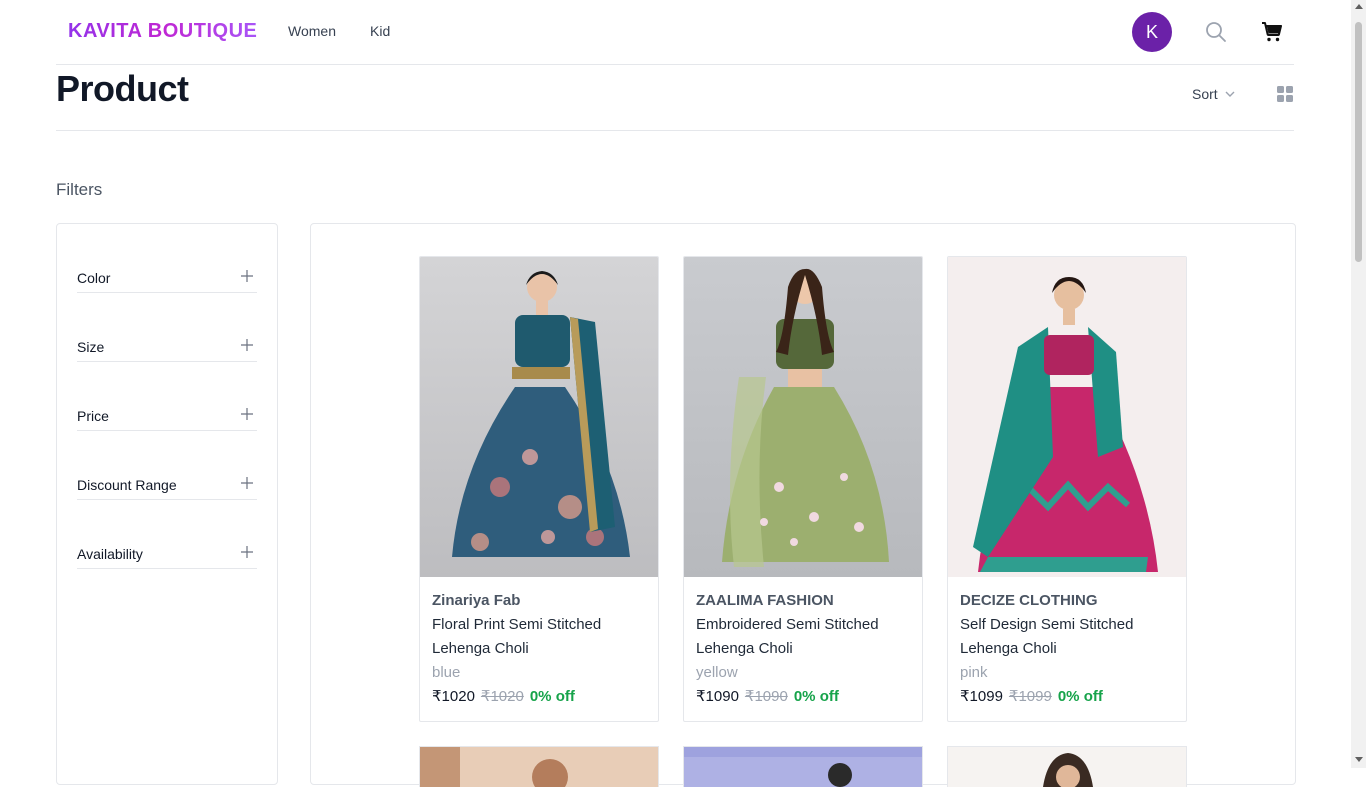 This screenshot has width=1366, height=787. What do you see at coordinates (79, 189) in the screenshot?
I see `filters-heading: Filters` at bounding box center [79, 189].